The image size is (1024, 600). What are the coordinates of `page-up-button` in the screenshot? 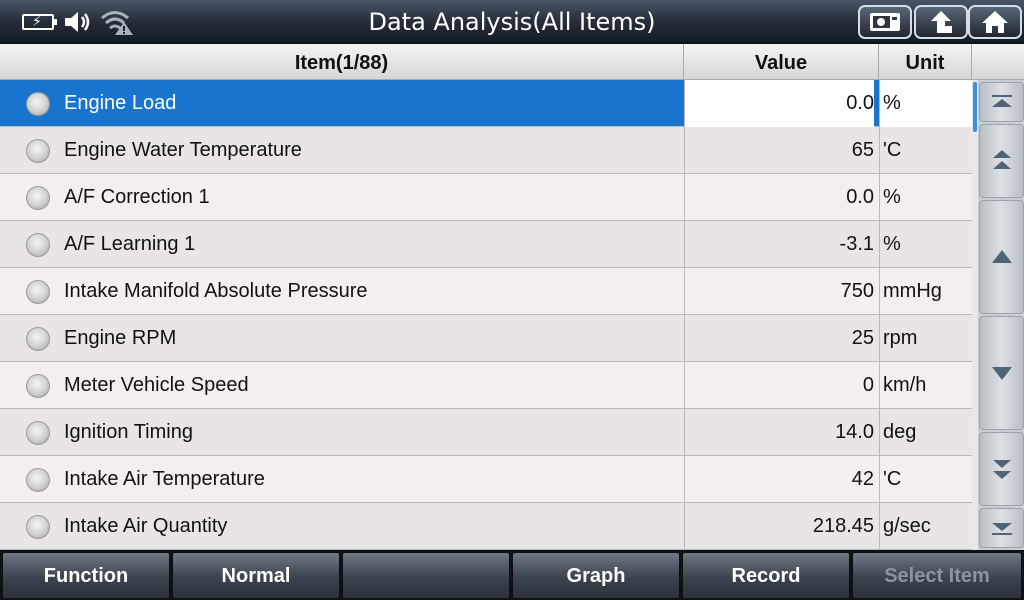 It's located at (1001, 161).